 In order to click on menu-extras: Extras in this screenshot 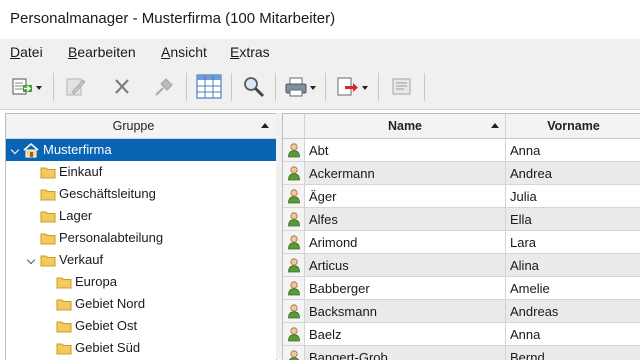, I will do `click(250, 52)`.